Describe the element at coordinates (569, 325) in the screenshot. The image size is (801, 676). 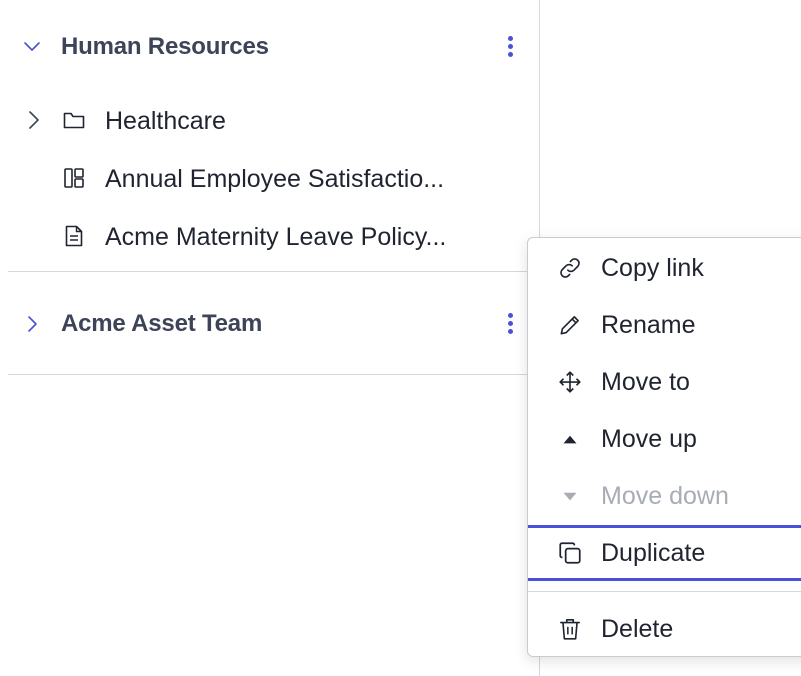
I see `pencil-icon` at that location.